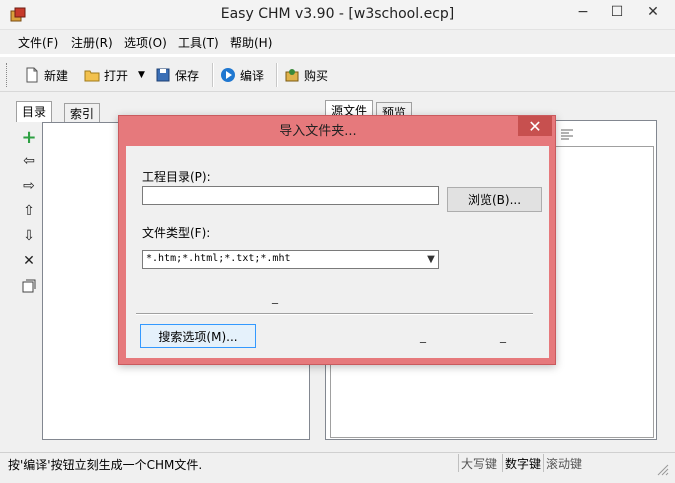  Describe the element at coordinates (29, 186) in the screenshot. I see `arrow-right-icon: ⇨` at that location.